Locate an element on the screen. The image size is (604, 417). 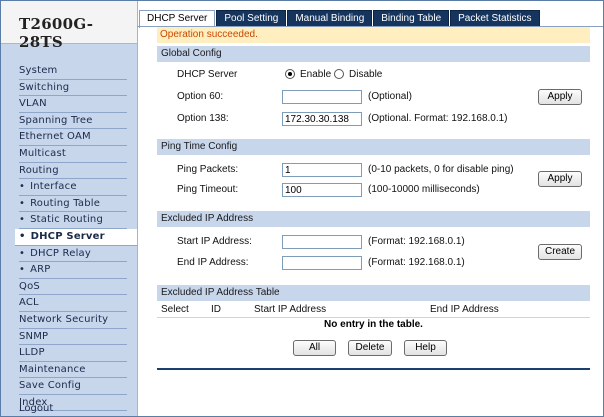
ping-packets-hint: (0-10 packets, 0 for disable ping) is located at coordinates (441, 169).